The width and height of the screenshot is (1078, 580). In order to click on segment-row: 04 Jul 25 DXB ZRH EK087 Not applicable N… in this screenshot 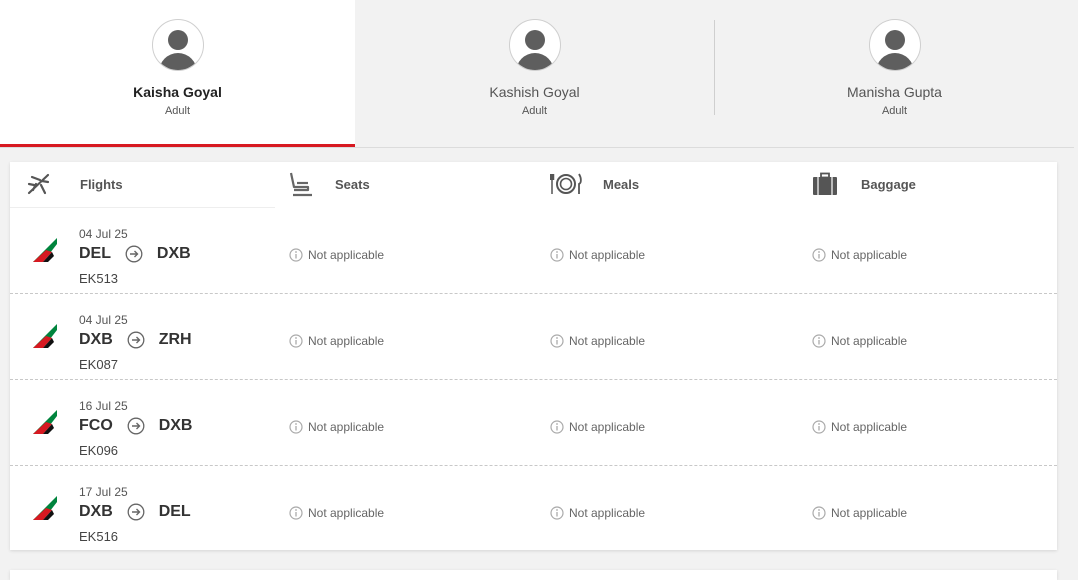, I will do `click(533, 337)`.